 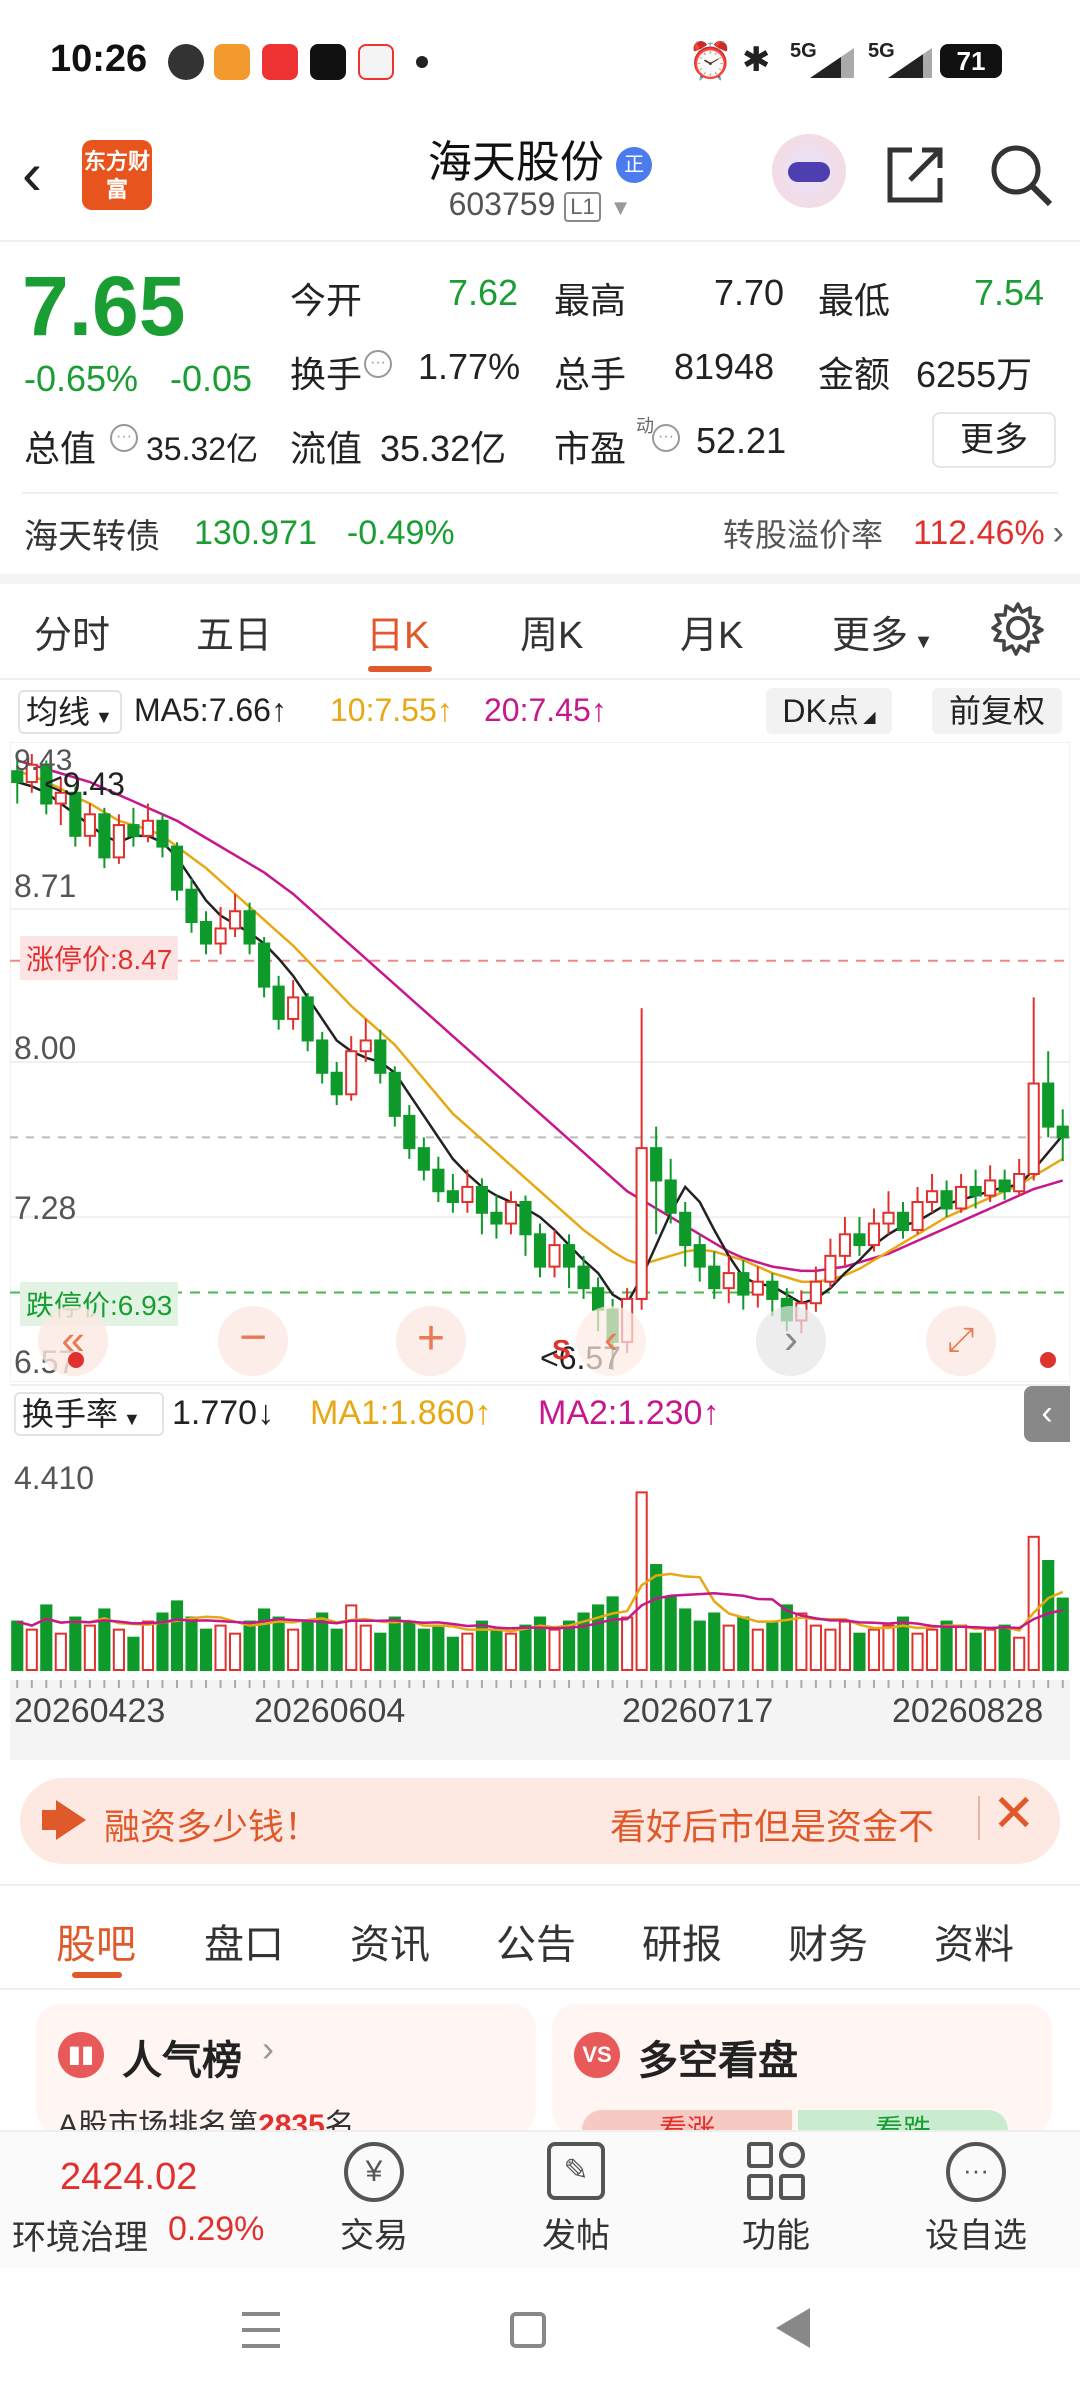 I want to click on banner-divider, so click(x=979, y=1818).